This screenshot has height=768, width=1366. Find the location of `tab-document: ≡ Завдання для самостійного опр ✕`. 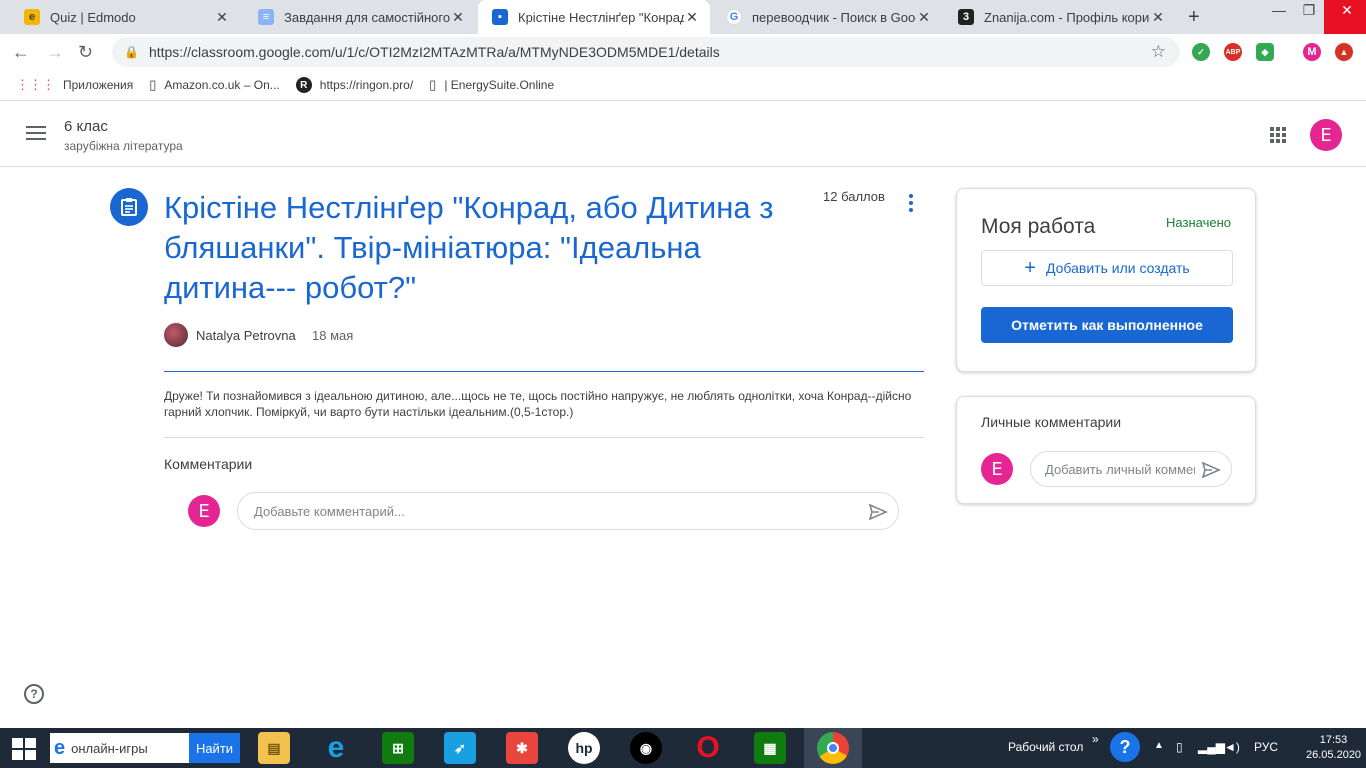

tab-document: ≡ Завдання для самостійного опр ✕ is located at coordinates (360, 17).